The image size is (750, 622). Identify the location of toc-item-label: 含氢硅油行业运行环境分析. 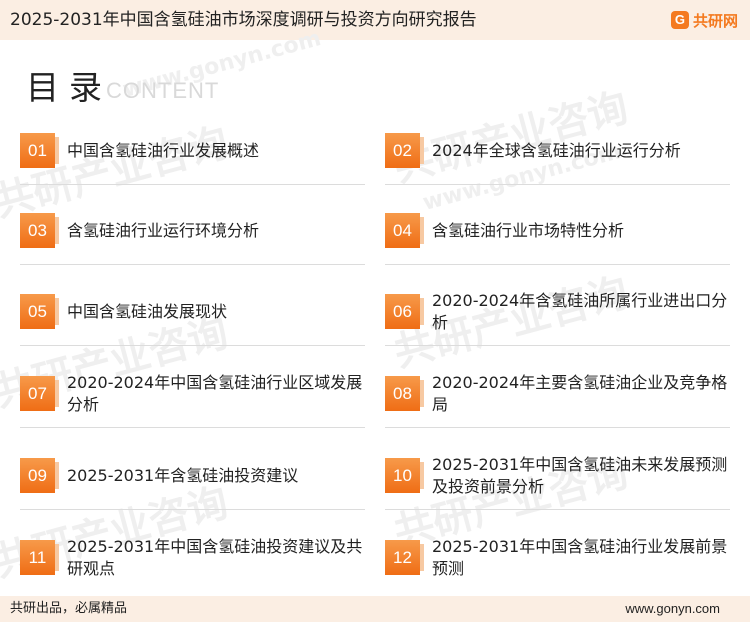
(163, 230).